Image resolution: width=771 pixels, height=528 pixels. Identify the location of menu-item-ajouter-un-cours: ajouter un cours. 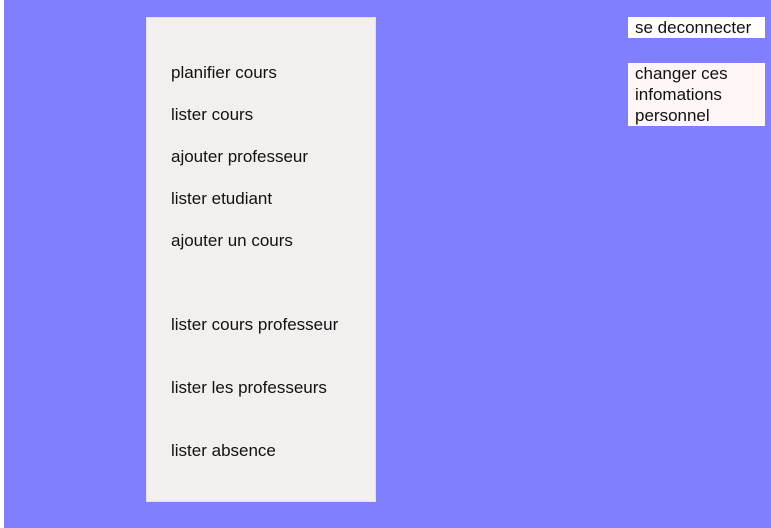
(232, 241).